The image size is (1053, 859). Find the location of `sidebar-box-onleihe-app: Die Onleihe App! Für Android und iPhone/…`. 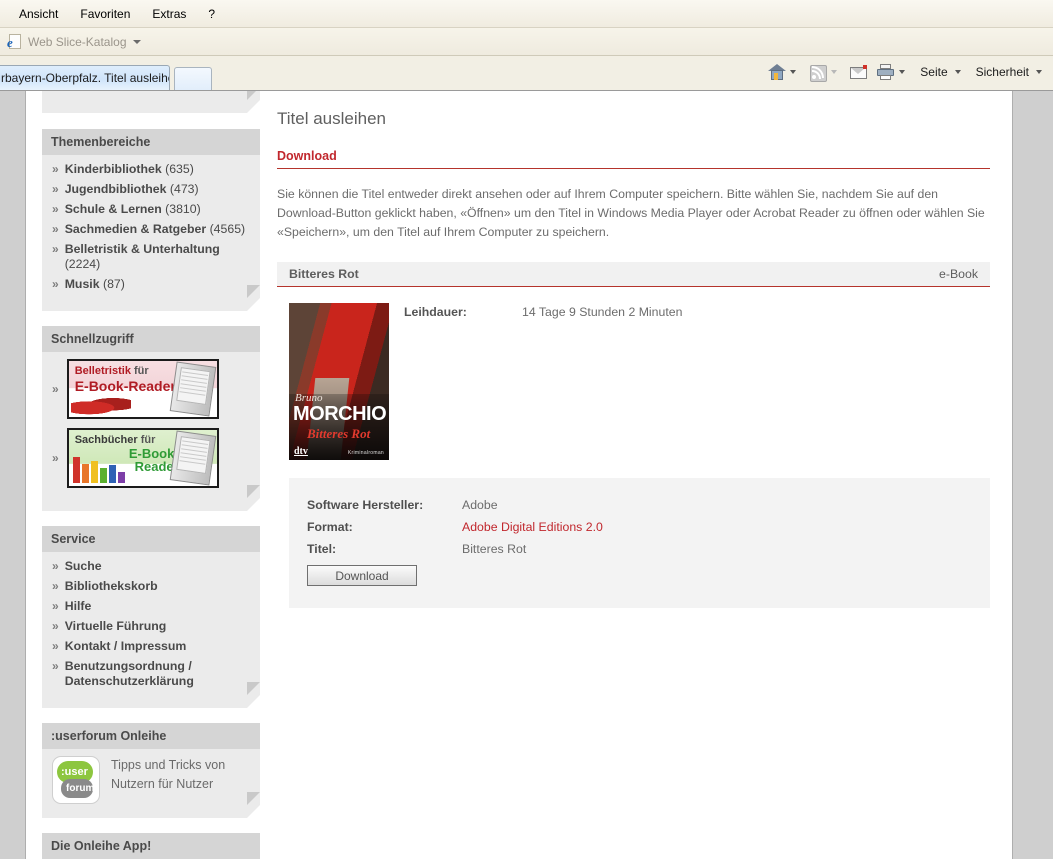

sidebar-box-onleihe-app: Die Onleihe App! Für Android und iPhone/… is located at coordinates (151, 846).